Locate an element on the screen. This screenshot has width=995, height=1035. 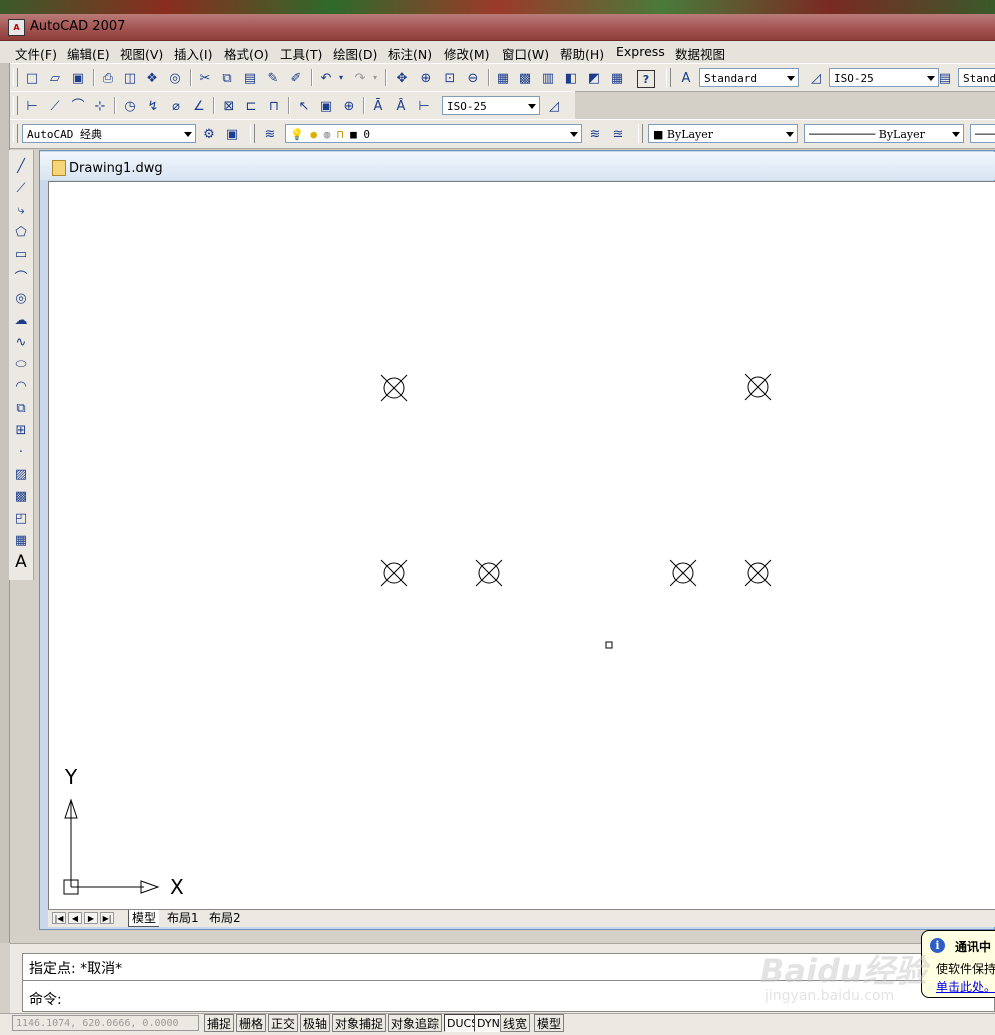
workspace-select: AutoCAD 经典 is located at coordinates (109, 133).